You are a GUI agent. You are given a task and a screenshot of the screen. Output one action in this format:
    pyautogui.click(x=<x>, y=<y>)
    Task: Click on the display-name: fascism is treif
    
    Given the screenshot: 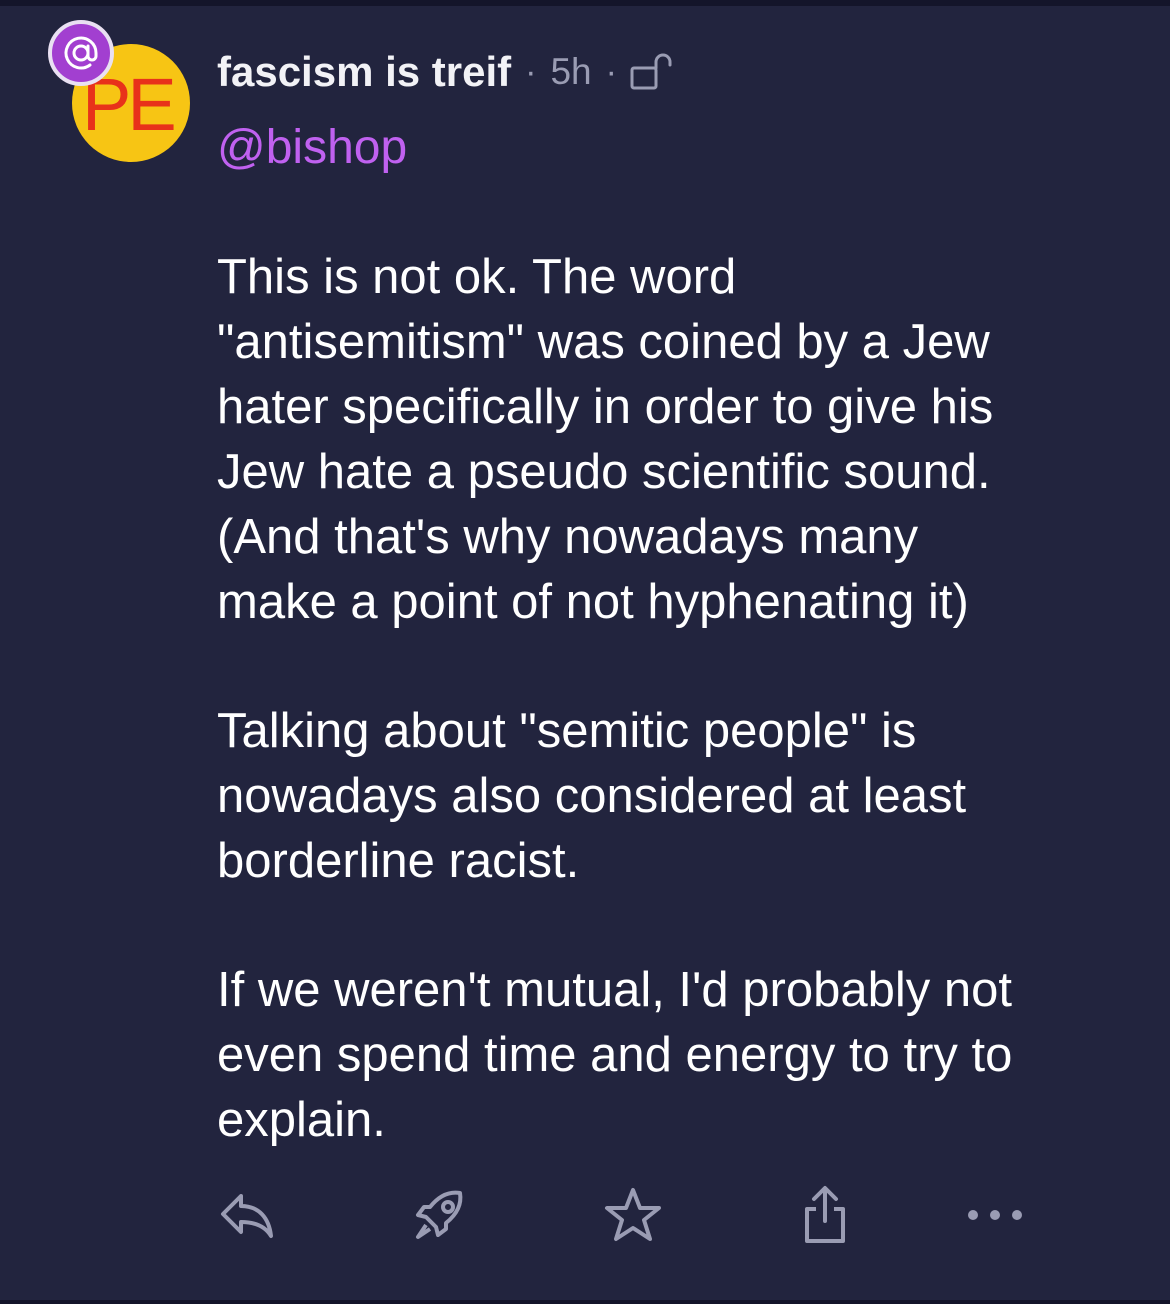 What is the action you would take?
    pyautogui.click(x=364, y=72)
    